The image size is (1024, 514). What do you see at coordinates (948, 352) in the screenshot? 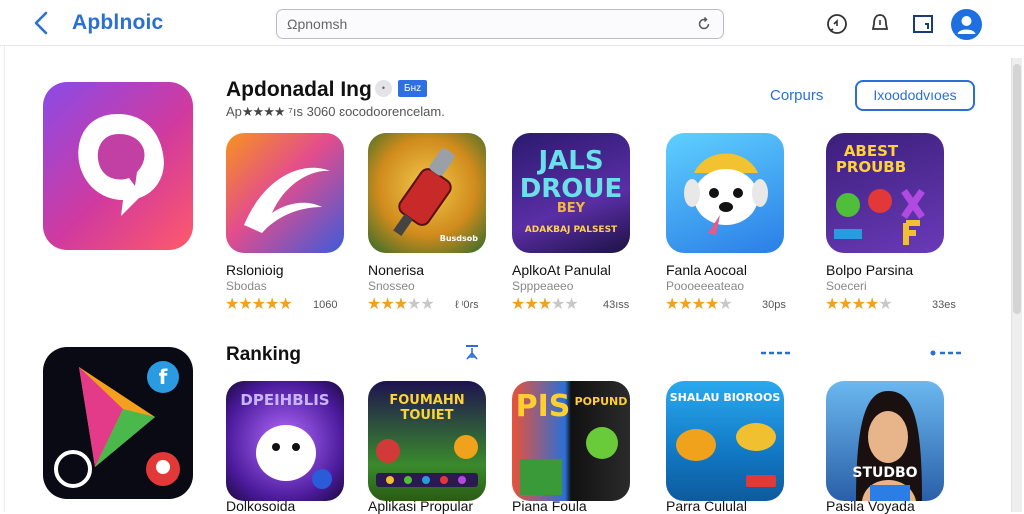
I see `pagination-dots-icon` at bounding box center [948, 352].